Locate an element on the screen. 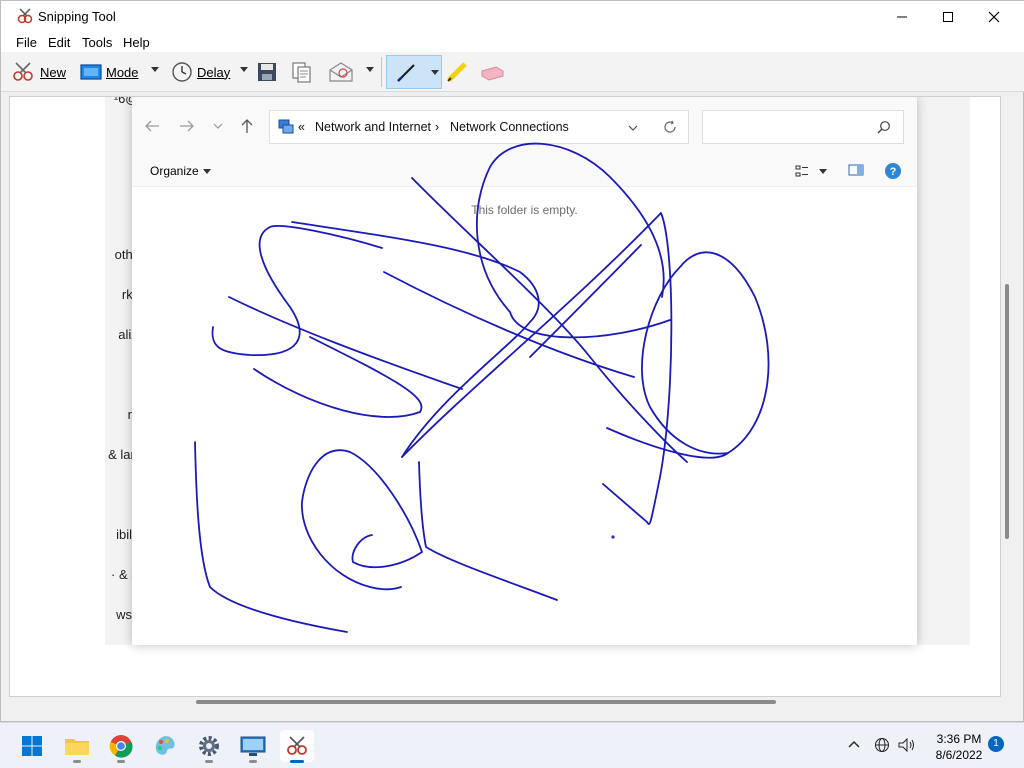 Image resolution: width=1024 pixels, height=768 pixels. title-bar: Snipping Tool is located at coordinates (512, 16).